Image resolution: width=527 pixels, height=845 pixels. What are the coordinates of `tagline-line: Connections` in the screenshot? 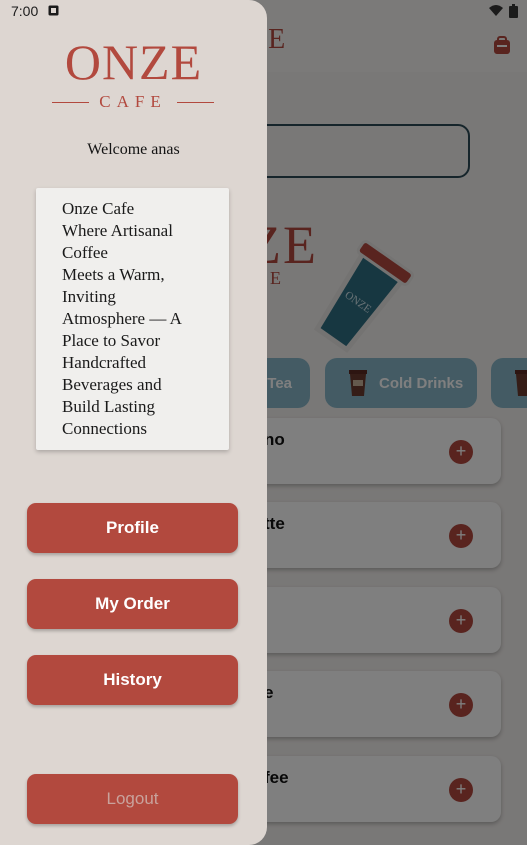 It's located at (104, 428).